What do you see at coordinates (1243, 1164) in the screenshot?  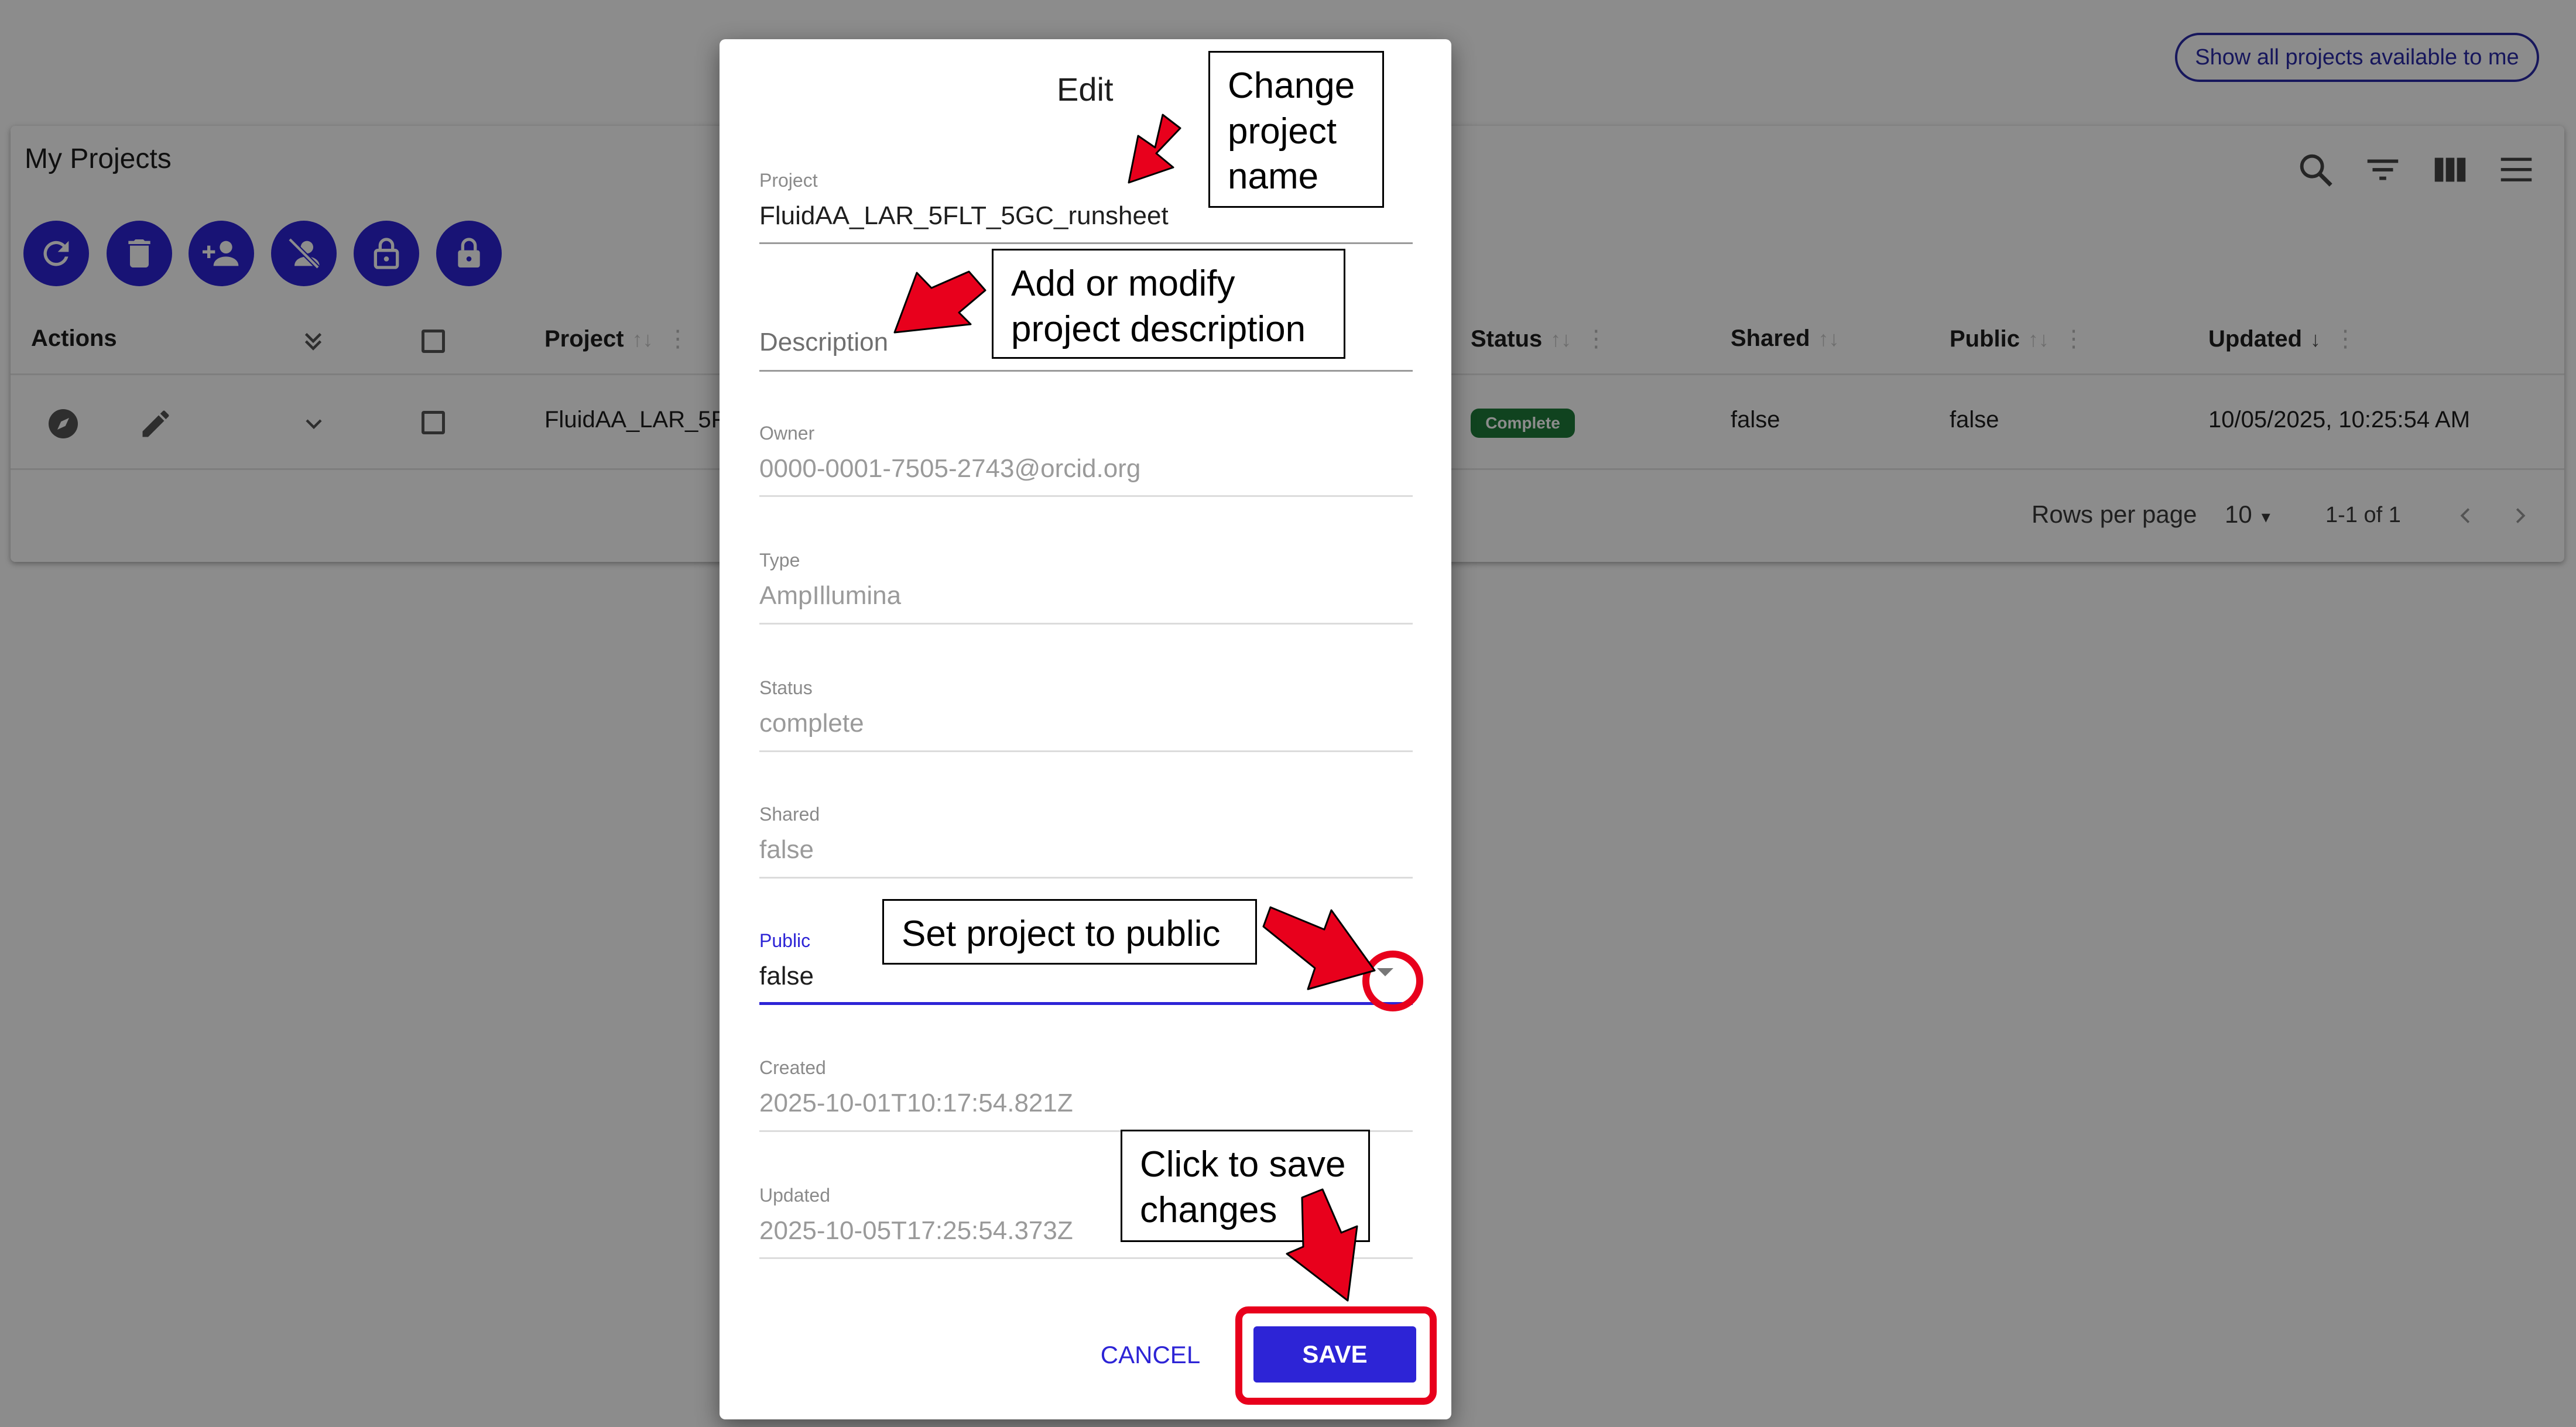 I see `annotation-line: Click to save` at bounding box center [1243, 1164].